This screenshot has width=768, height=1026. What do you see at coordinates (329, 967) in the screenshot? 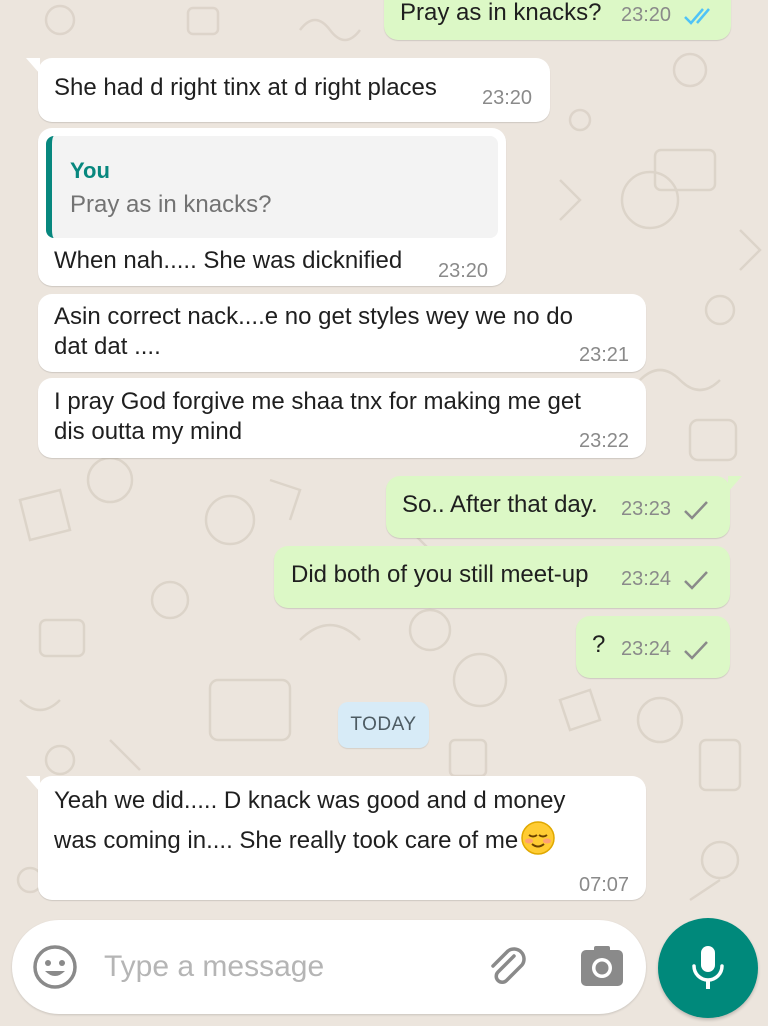
I see `message-composer: Type a message` at bounding box center [329, 967].